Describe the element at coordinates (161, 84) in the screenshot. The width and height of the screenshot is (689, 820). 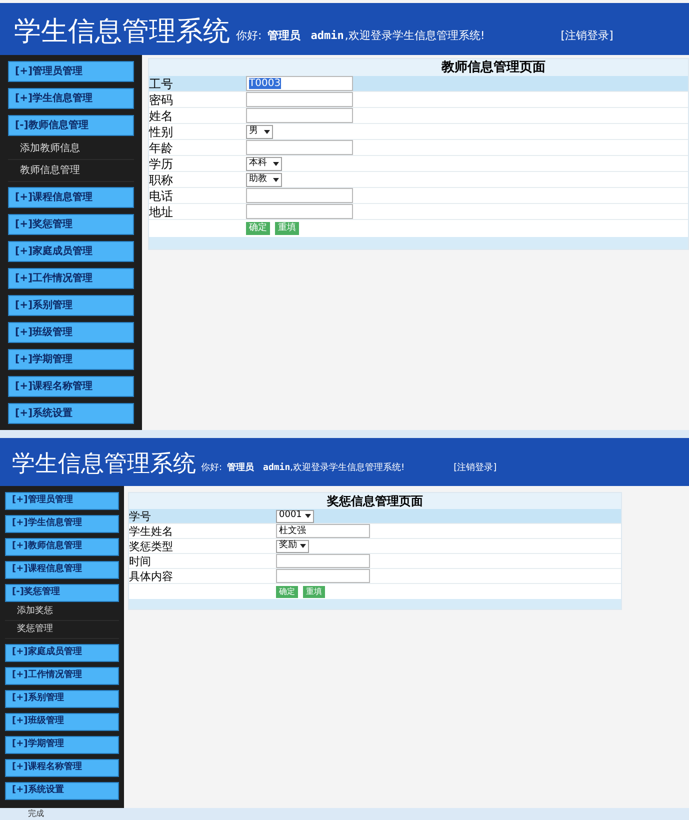
I see `field-label: 工号` at that location.